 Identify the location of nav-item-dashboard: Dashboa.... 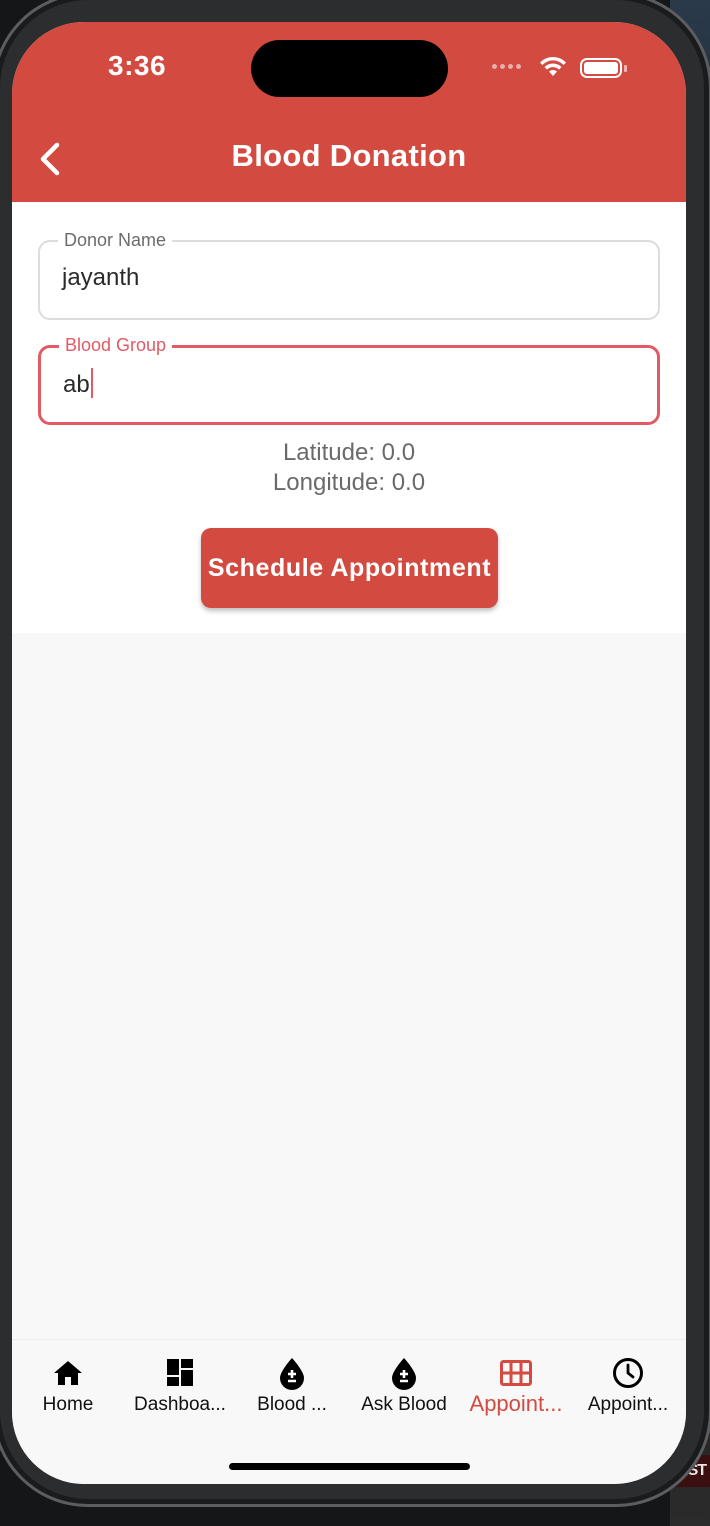
(180, 1388).